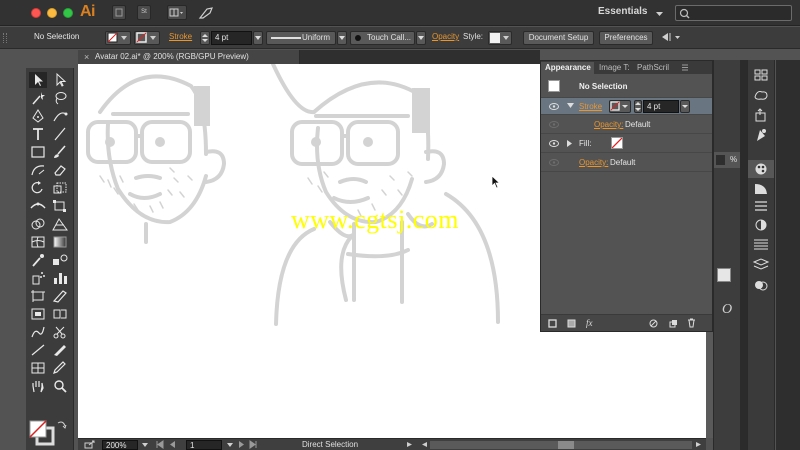  What do you see at coordinates (661, 106) in the screenshot?
I see `stroke-row-weight: 4 pt` at bounding box center [661, 106].